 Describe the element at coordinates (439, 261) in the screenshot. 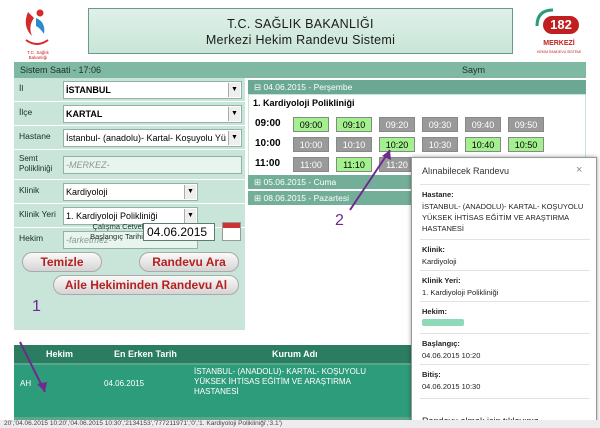

I see `popup-clinic: Kardiyoloji` at that location.